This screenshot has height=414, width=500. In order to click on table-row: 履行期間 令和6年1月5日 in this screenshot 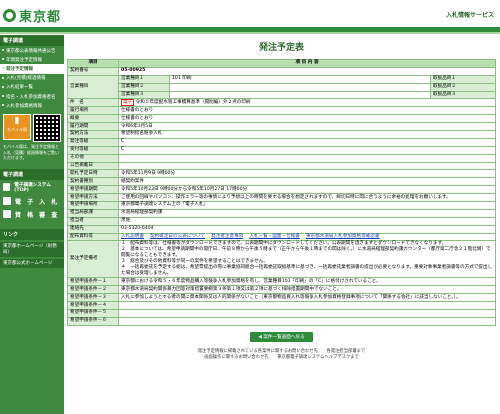, I will do `click(281, 127)`.